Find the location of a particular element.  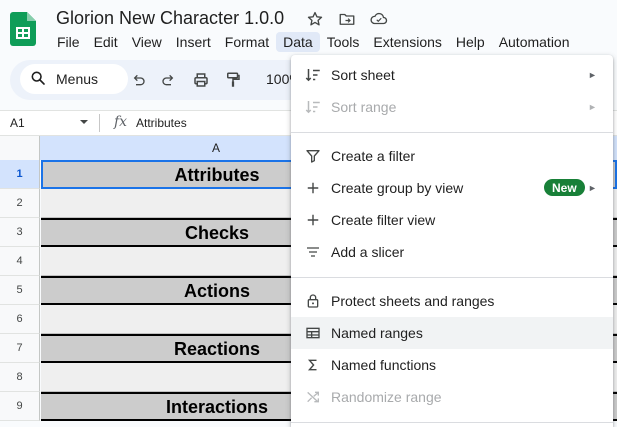

menu-item-create-group-by-view: Create group by view New ► is located at coordinates (452, 188).